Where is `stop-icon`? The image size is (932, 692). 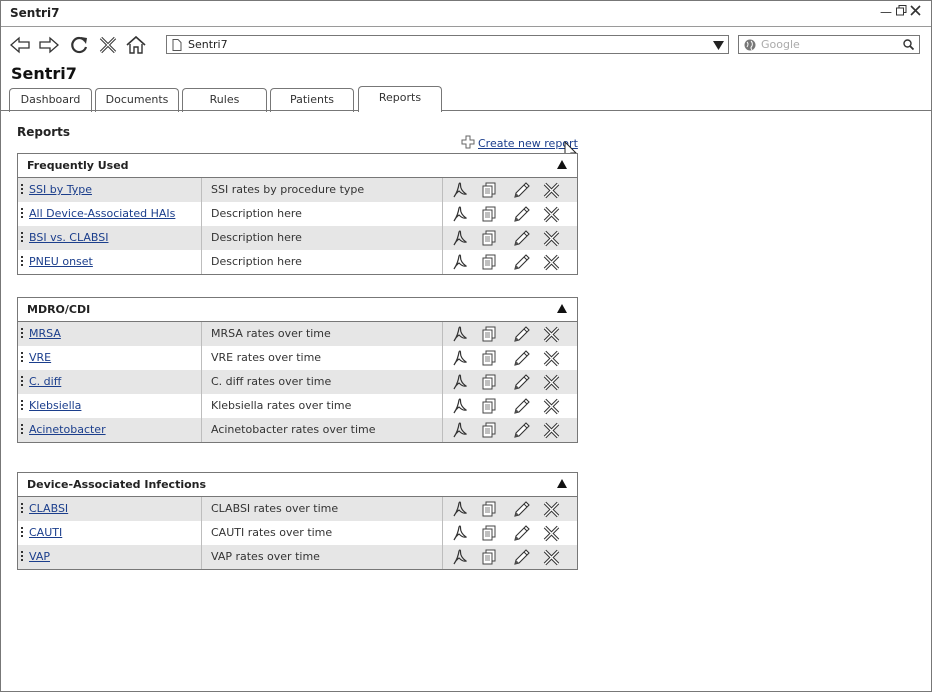
stop-icon is located at coordinates (108, 45).